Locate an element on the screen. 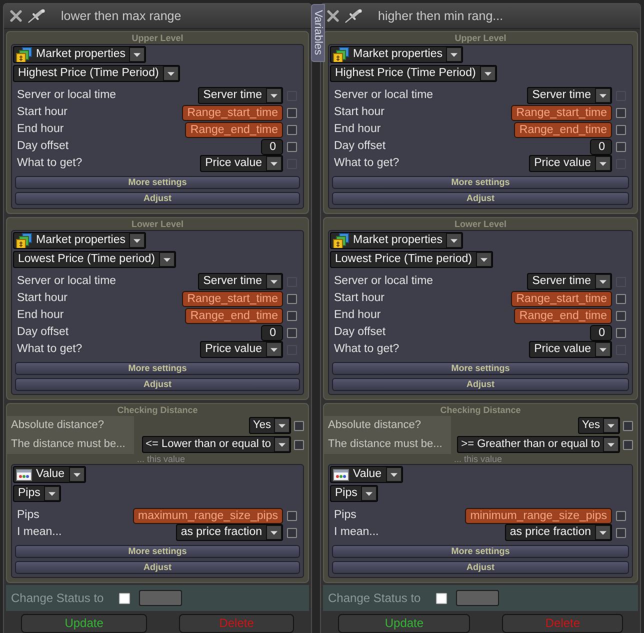 The width and height of the screenshot is (644, 633). dropdown: <= Lower than or equal to is located at coordinates (216, 444).